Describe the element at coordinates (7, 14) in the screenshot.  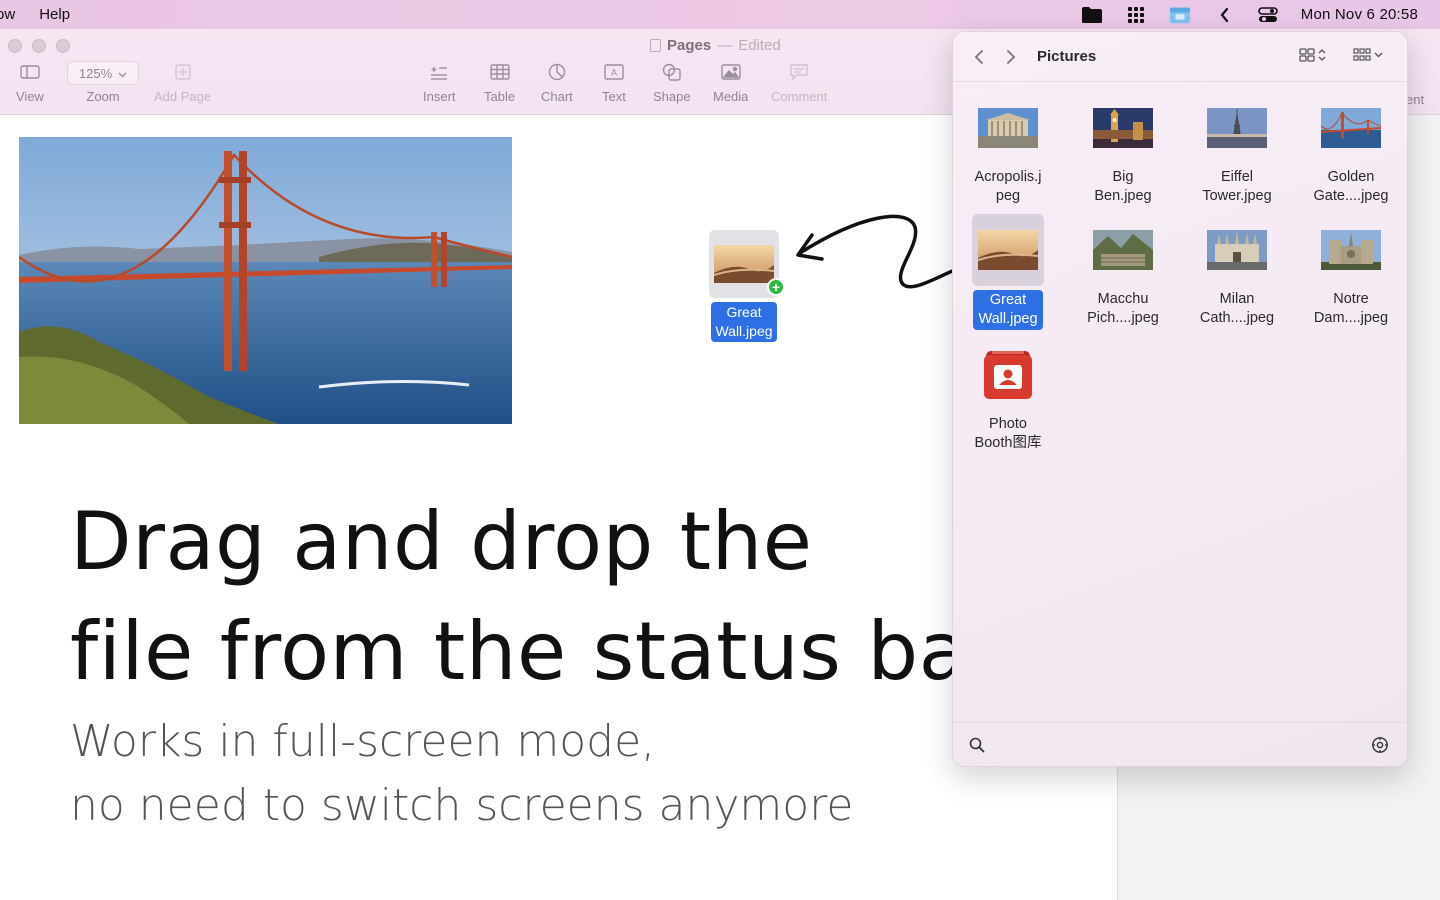
I see `menu-window: ow` at that location.